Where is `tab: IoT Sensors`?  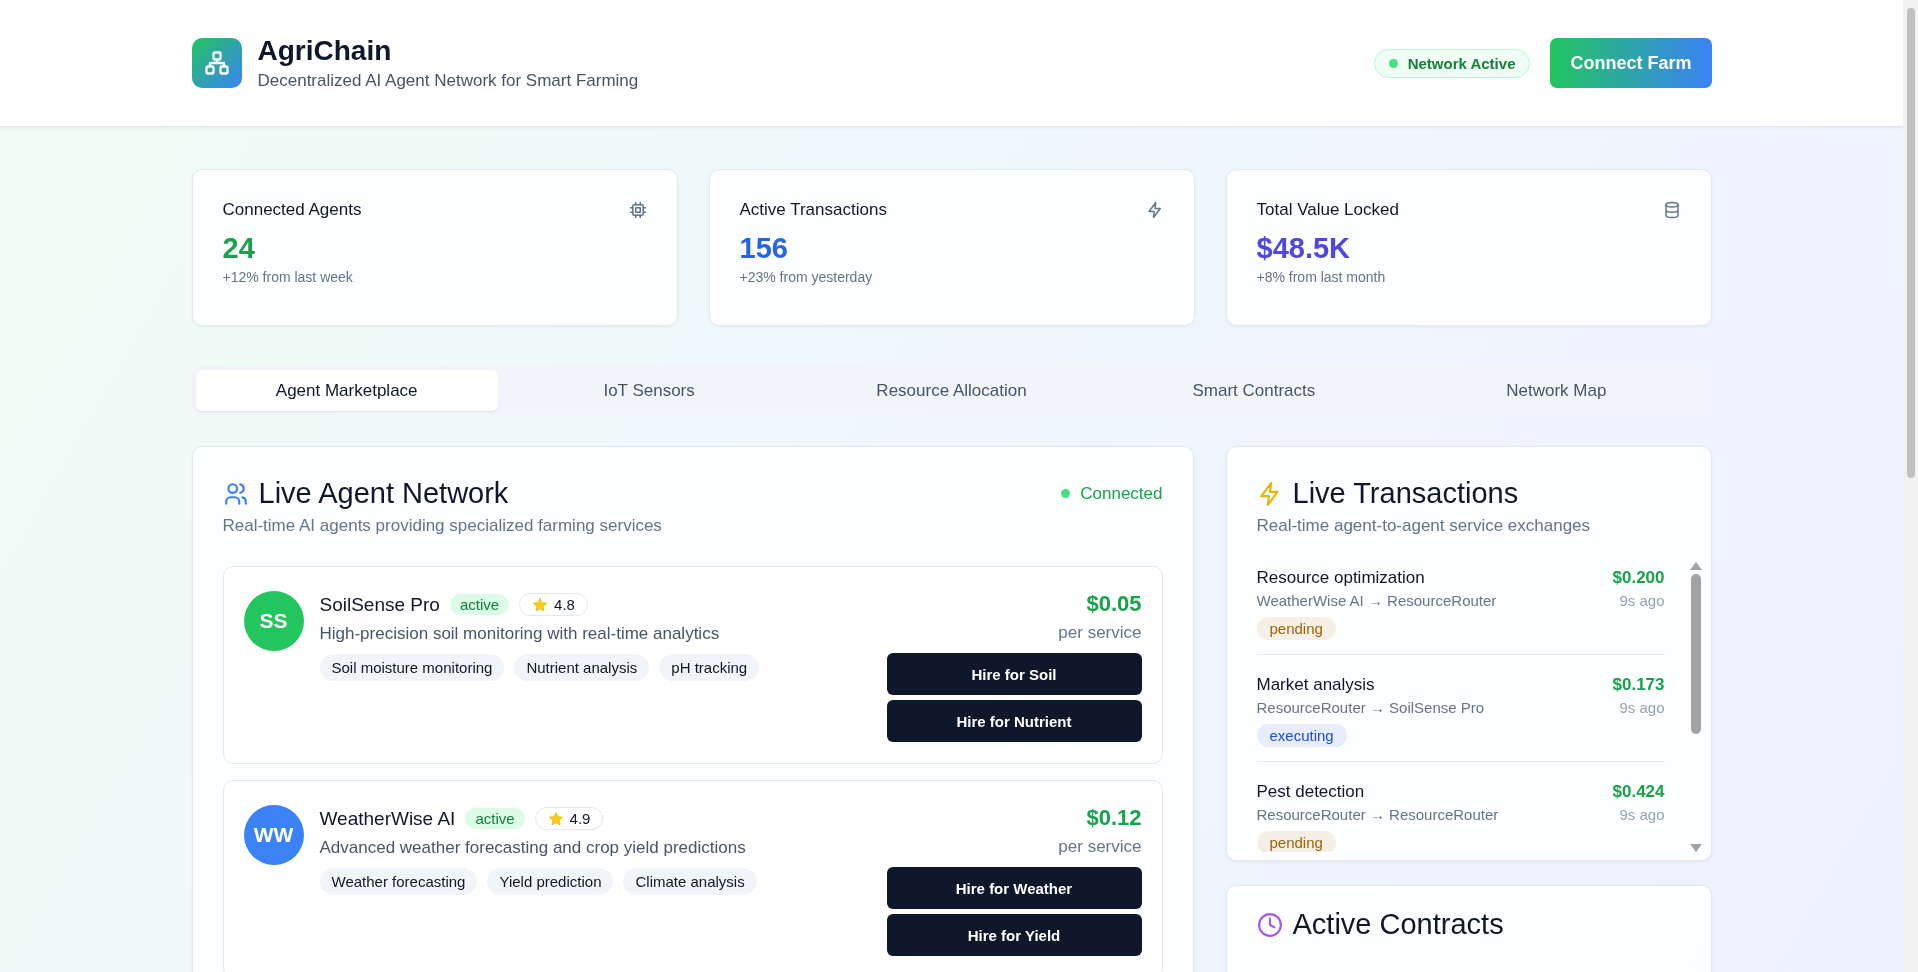
tab: IoT Sensors is located at coordinates (649, 390).